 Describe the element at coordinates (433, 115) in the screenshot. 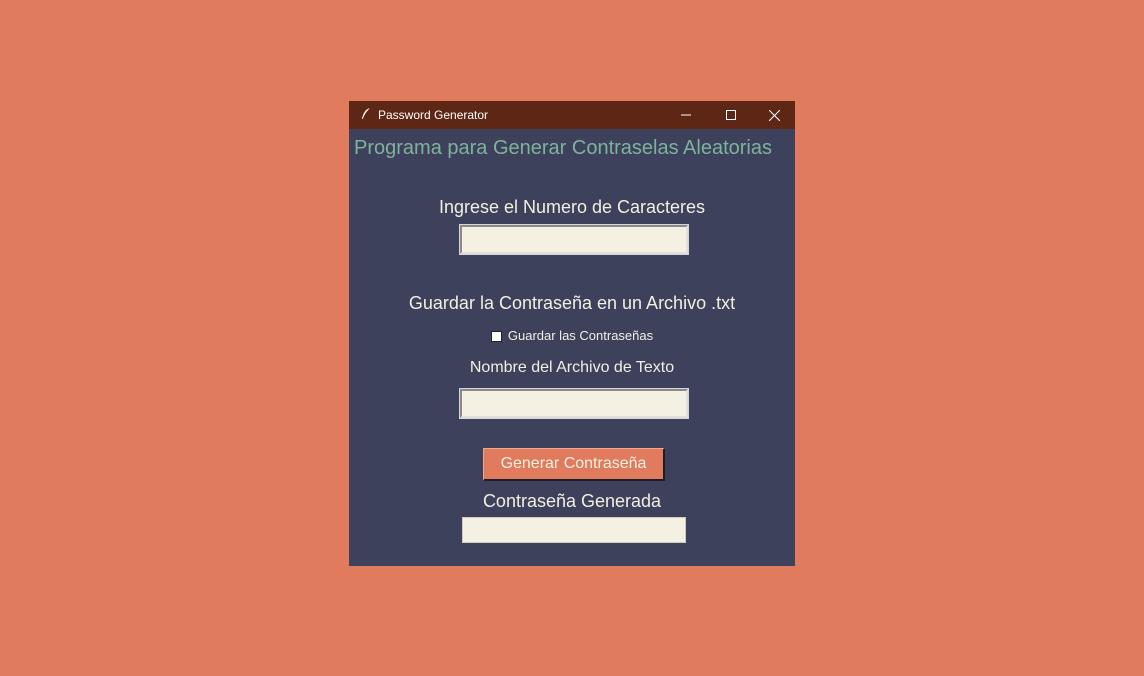

I see `window-title: Password Generator` at that location.